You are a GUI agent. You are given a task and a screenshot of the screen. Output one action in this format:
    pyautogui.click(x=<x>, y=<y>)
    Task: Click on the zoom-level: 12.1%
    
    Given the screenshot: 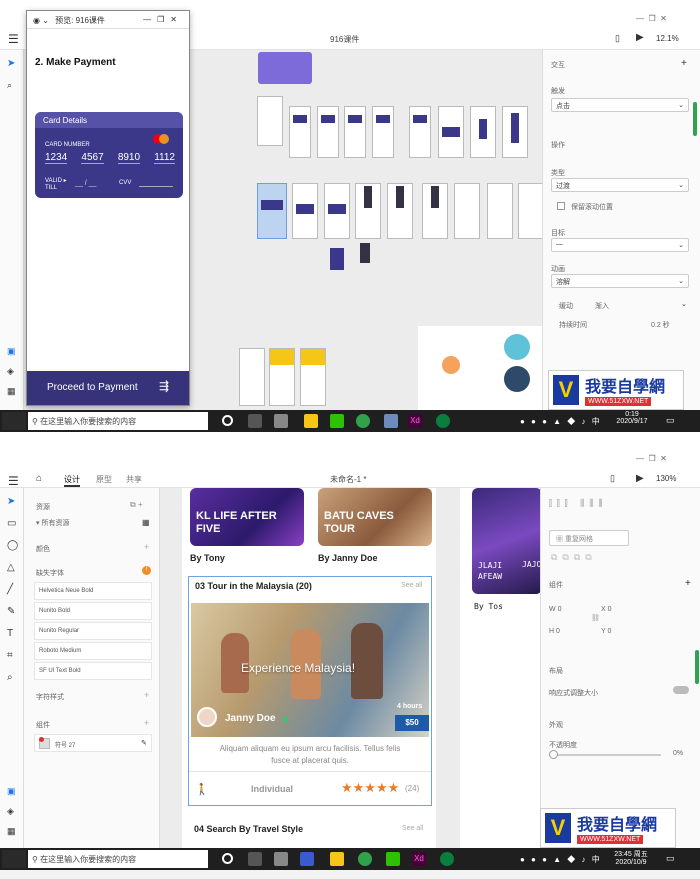 What is the action you would take?
    pyautogui.click(x=667, y=38)
    